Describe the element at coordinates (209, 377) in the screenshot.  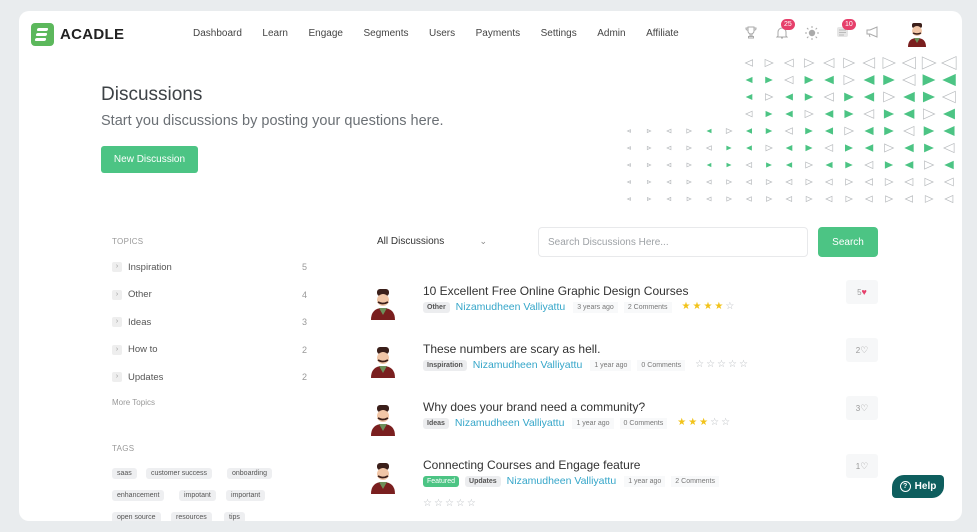
I see `topic-item: › Updates 2` at that location.